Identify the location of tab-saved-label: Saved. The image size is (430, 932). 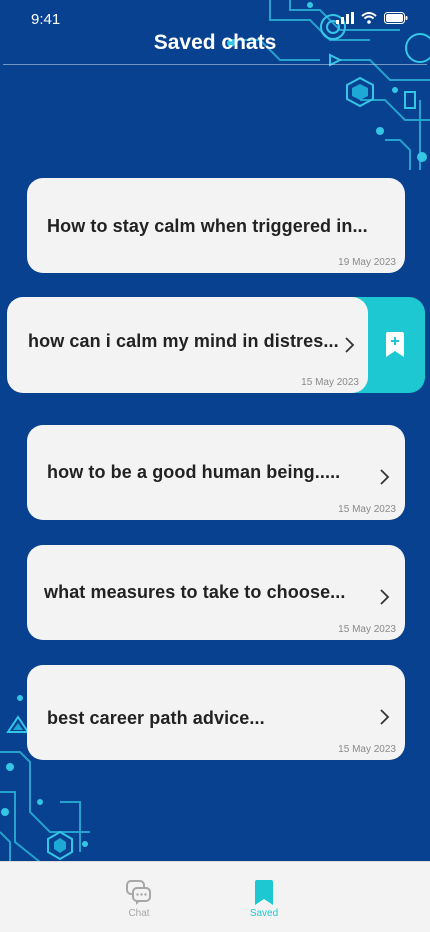
(264, 913).